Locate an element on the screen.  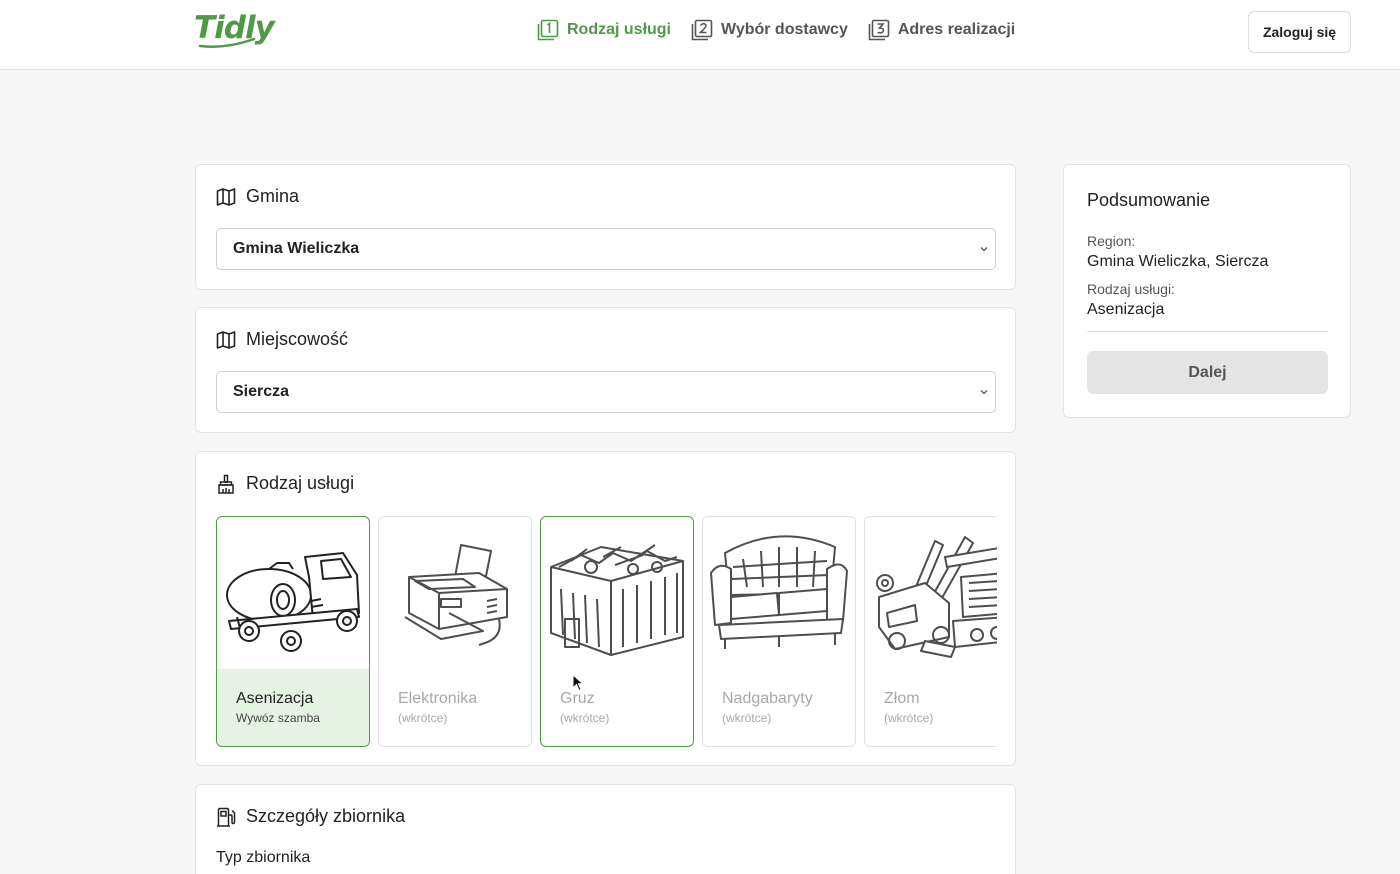
step-address: Adres realizacji is located at coordinates (941, 30).